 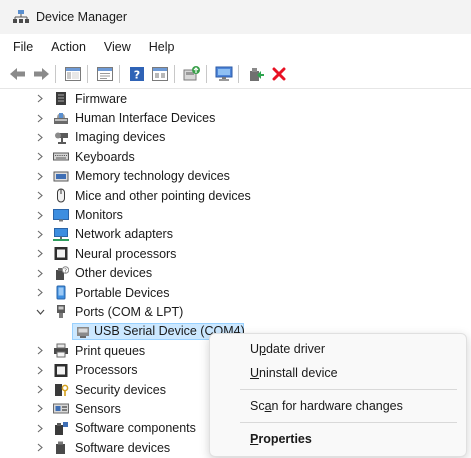 I want to click on printer-icon, so click(x=61, y=350).